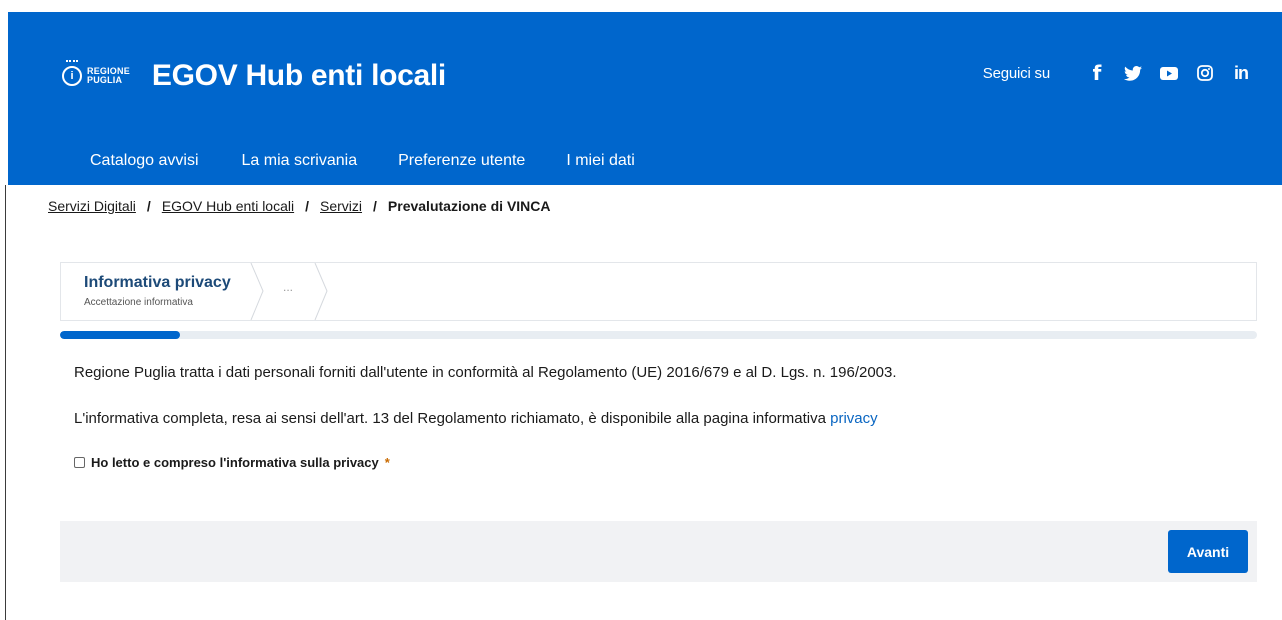 This screenshot has width=1282, height=620. I want to click on twitter-icon, so click(1133, 73).